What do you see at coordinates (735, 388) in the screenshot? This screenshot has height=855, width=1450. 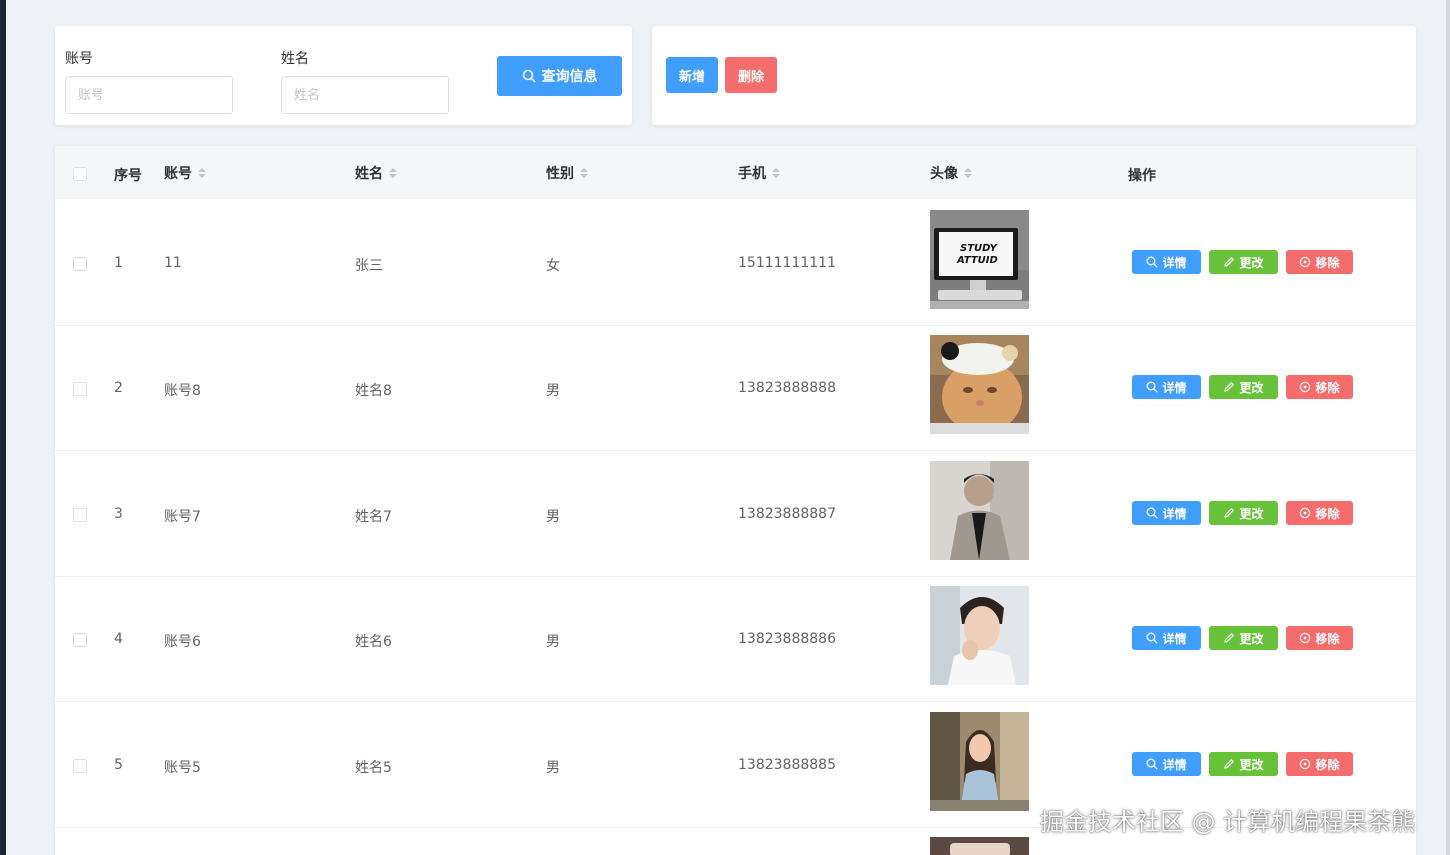 I see `table-row: 2 账号8 姓名8 男 13823888888 详情 更改 移除` at bounding box center [735, 388].